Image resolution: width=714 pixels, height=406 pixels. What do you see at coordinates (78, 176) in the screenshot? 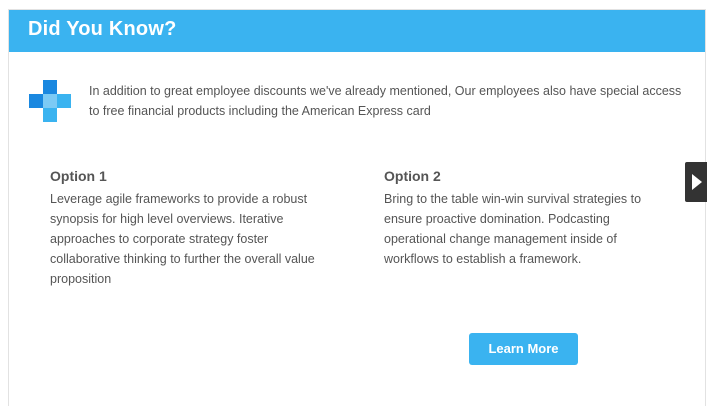
I see `option-1-title: Option 1` at bounding box center [78, 176].